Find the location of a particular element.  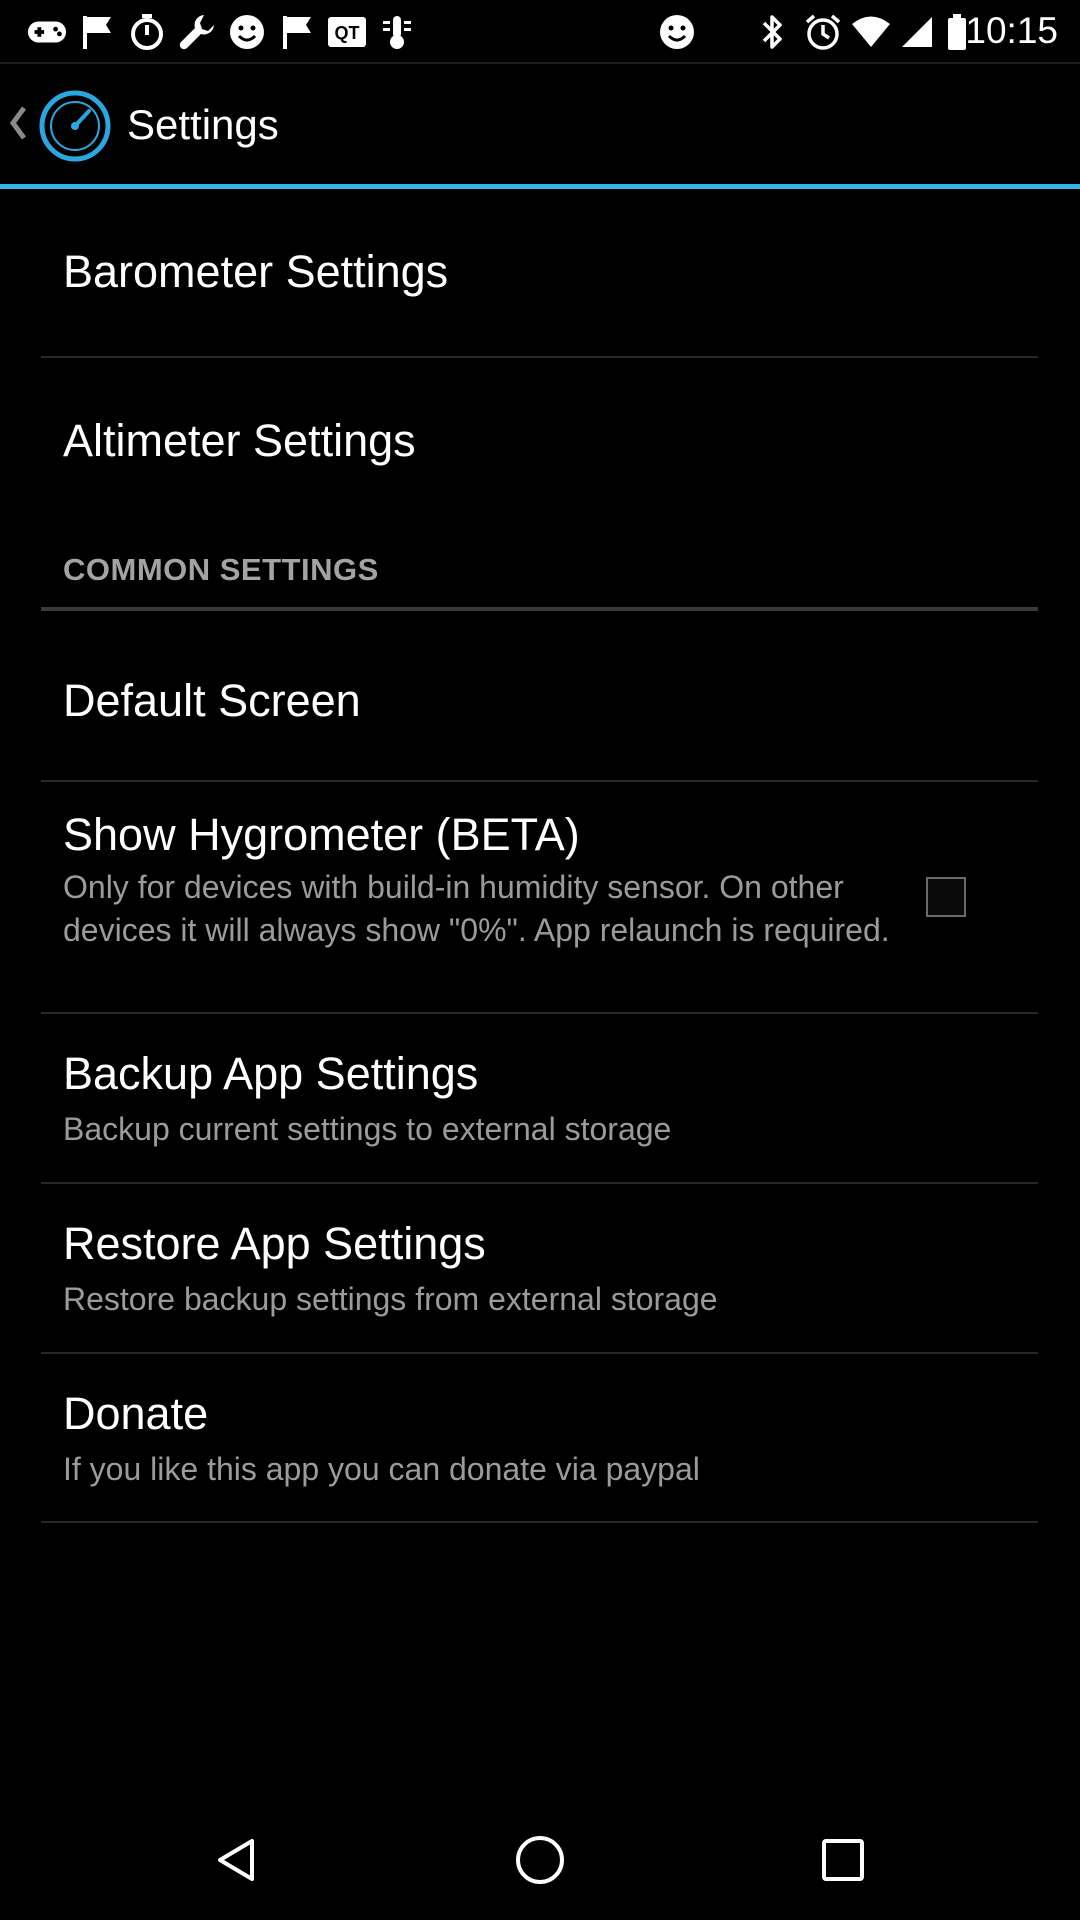

recents-icon is located at coordinates (843, 1860).